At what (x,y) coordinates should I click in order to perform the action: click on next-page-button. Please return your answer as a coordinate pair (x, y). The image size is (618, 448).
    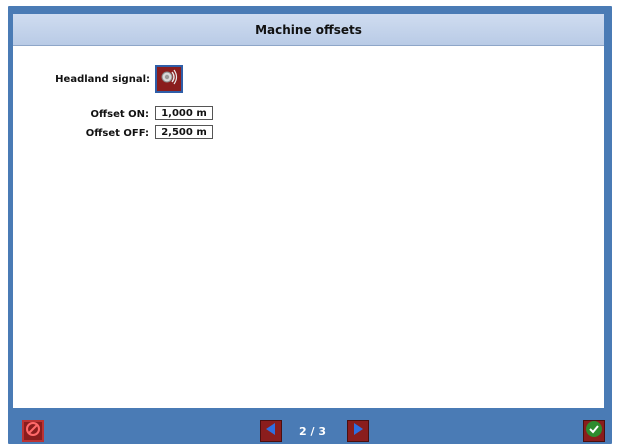
    Looking at the image, I should click on (358, 431).